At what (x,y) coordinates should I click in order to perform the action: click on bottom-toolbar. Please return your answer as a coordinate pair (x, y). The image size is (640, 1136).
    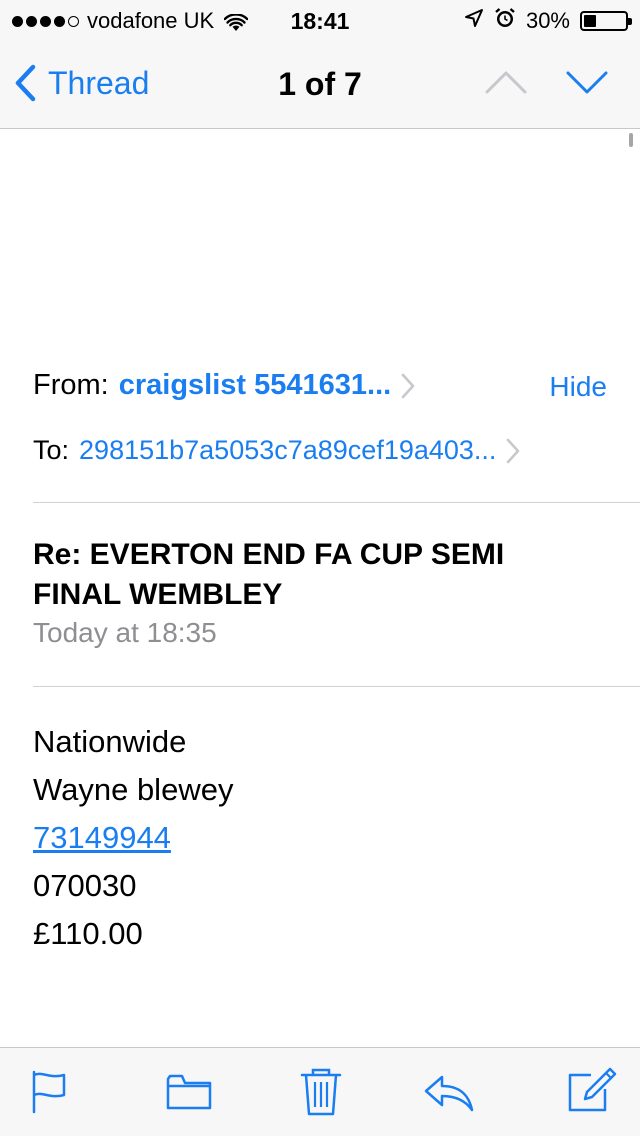
    Looking at the image, I should click on (320, 1091).